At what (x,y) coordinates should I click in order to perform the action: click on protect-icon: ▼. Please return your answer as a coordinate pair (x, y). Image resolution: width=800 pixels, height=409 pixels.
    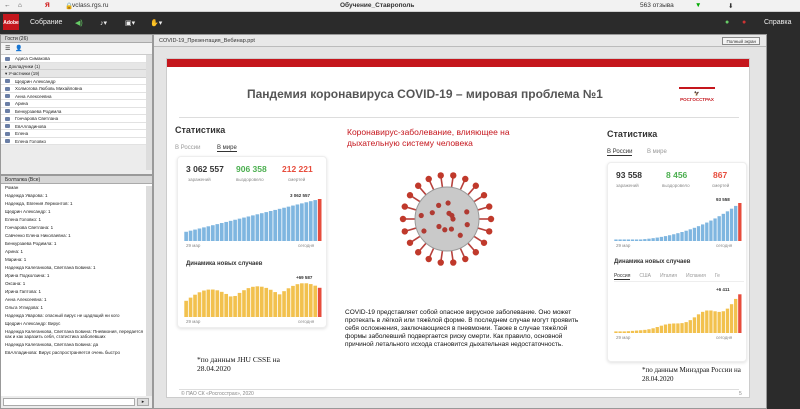
    Looking at the image, I should click on (698, 5).